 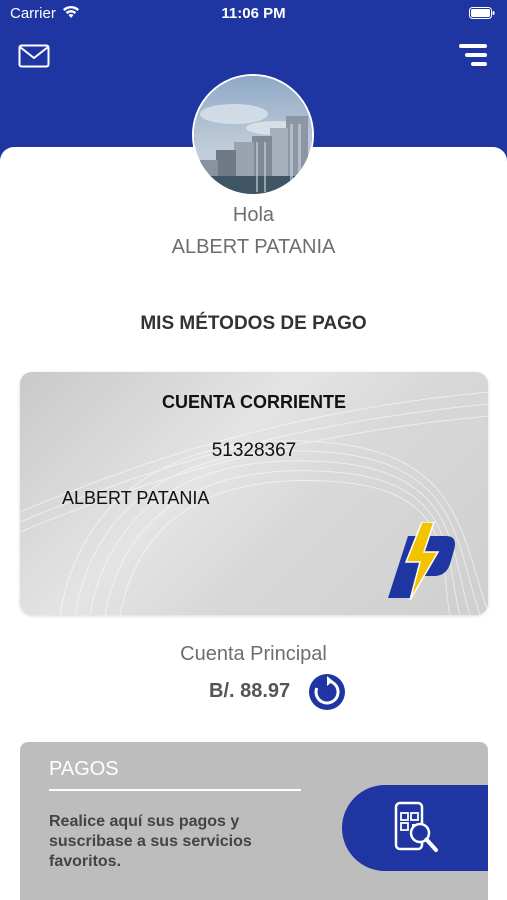 What do you see at coordinates (250, 691) in the screenshot?
I see `account-balance: B/. 88.97` at bounding box center [250, 691].